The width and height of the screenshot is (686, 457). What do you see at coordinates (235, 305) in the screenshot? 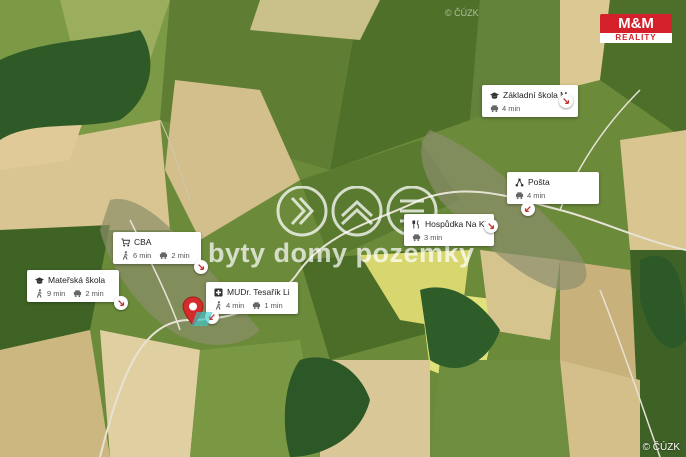
I see `poi-walk-time: 4 min` at bounding box center [235, 305].